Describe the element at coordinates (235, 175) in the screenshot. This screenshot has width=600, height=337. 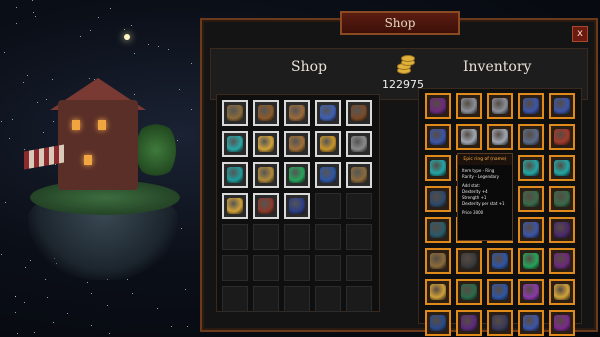
I see `item-slot-teal-amulet` at that location.